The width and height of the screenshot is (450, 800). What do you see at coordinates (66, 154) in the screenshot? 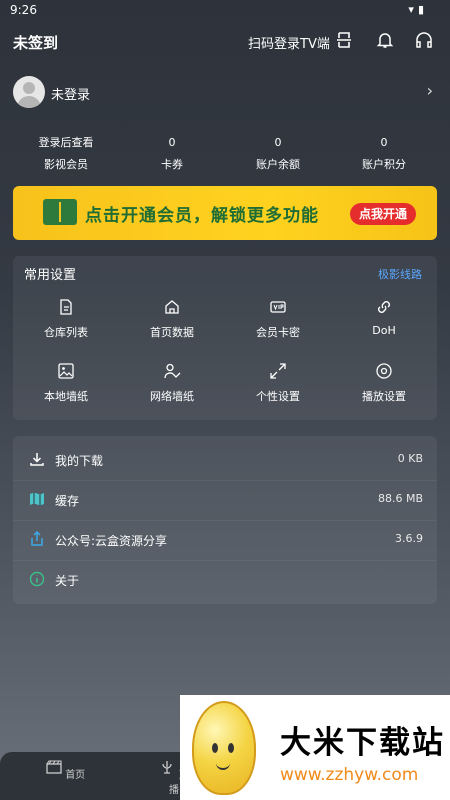
I see `stat-vip: 登录后查看 影视会员` at bounding box center [66, 154].